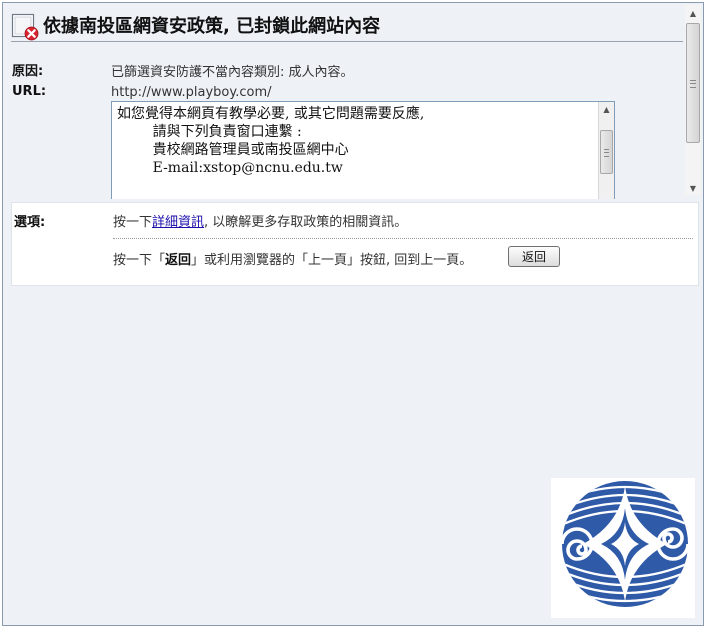  Describe the element at coordinates (625, 544) in the screenshot. I see `ncnu-emblem-icon` at that location.